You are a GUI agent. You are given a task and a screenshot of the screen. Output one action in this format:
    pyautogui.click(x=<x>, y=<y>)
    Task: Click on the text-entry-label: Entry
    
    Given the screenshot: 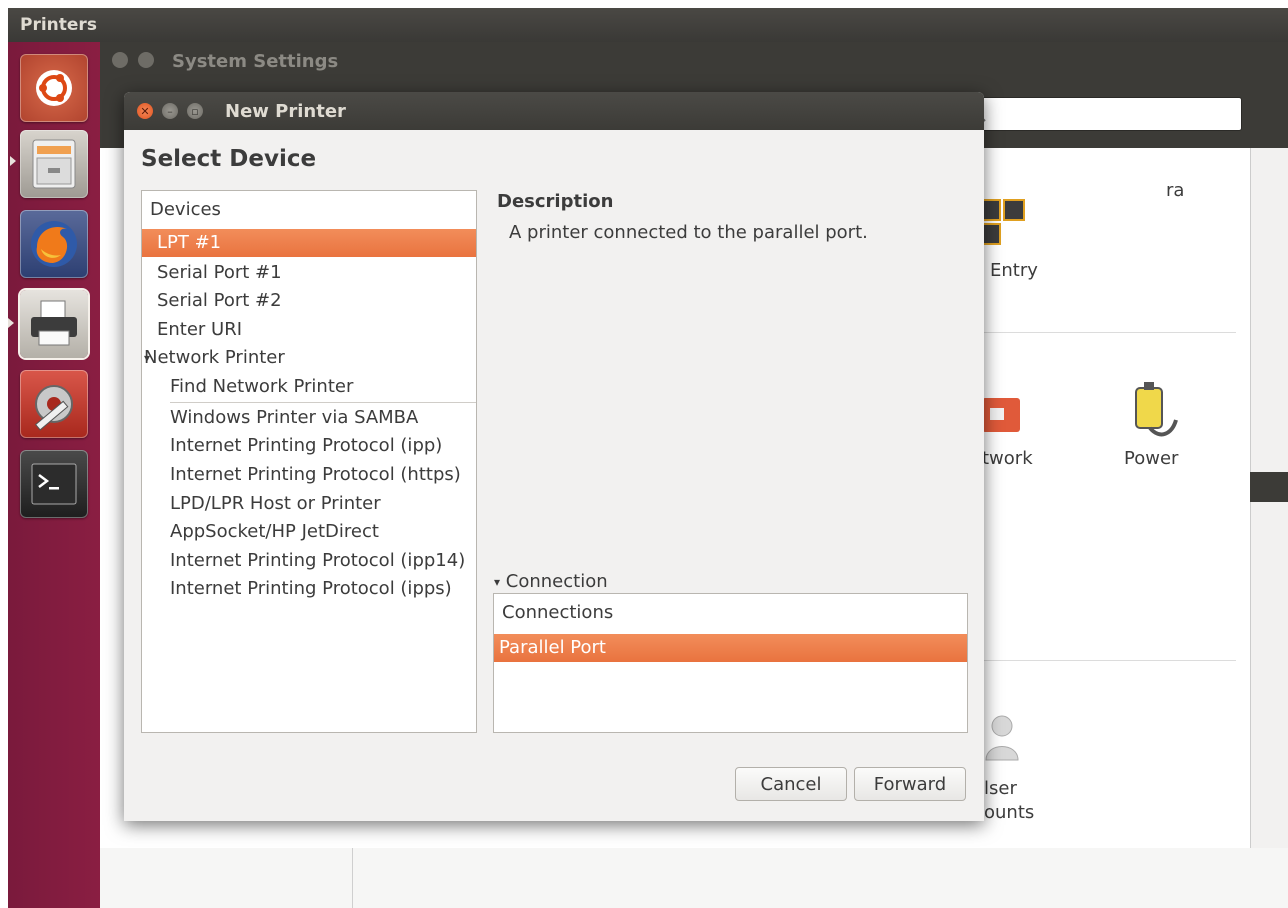 What is the action you would take?
    pyautogui.click(x=1014, y=270)
    